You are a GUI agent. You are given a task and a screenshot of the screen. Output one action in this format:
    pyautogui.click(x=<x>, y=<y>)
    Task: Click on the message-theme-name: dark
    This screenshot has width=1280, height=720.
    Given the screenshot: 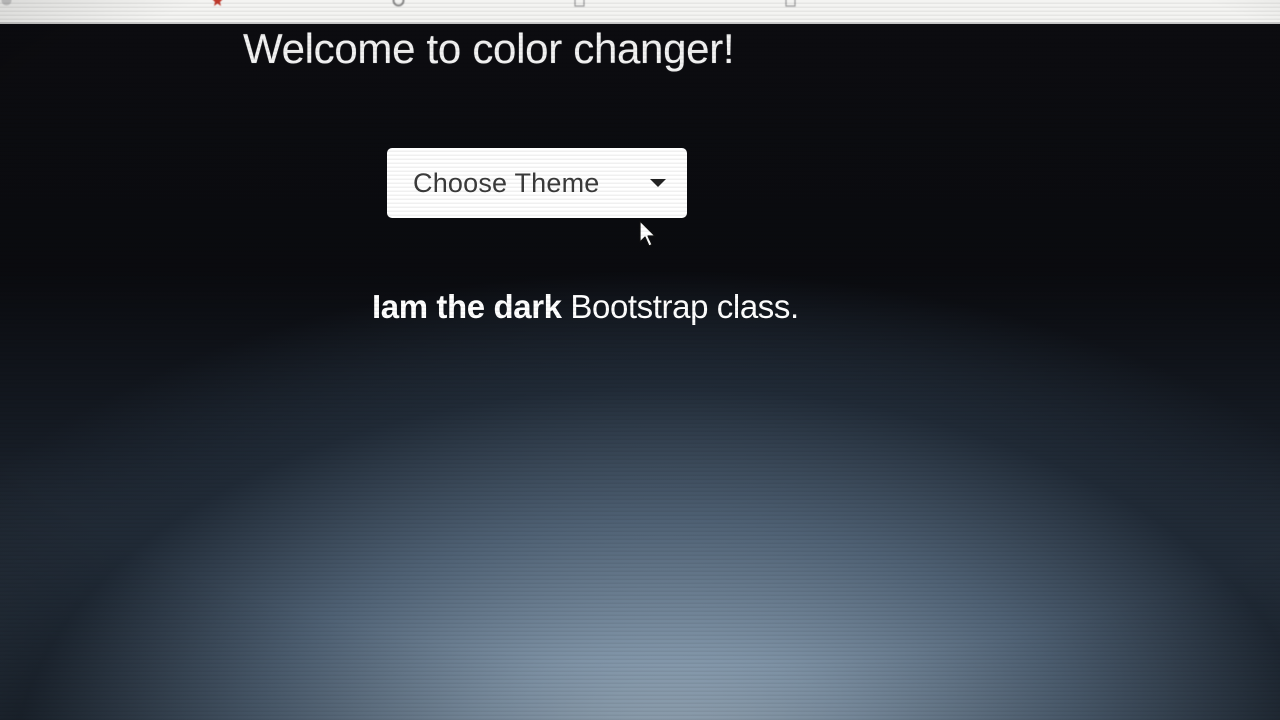 What is the action you would take?
    pyautogui.click(x=528, y=306)
    